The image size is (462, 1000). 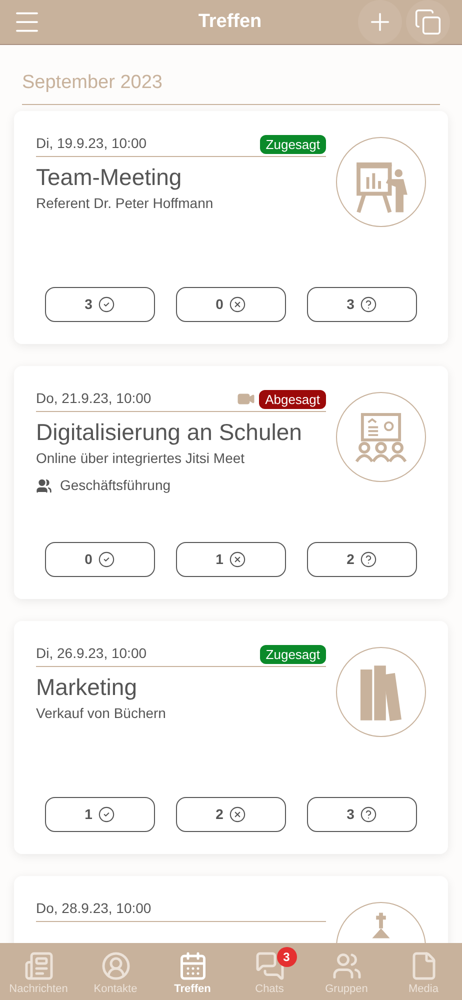 I want to click on books-drawing, so click(x=381, y=693).